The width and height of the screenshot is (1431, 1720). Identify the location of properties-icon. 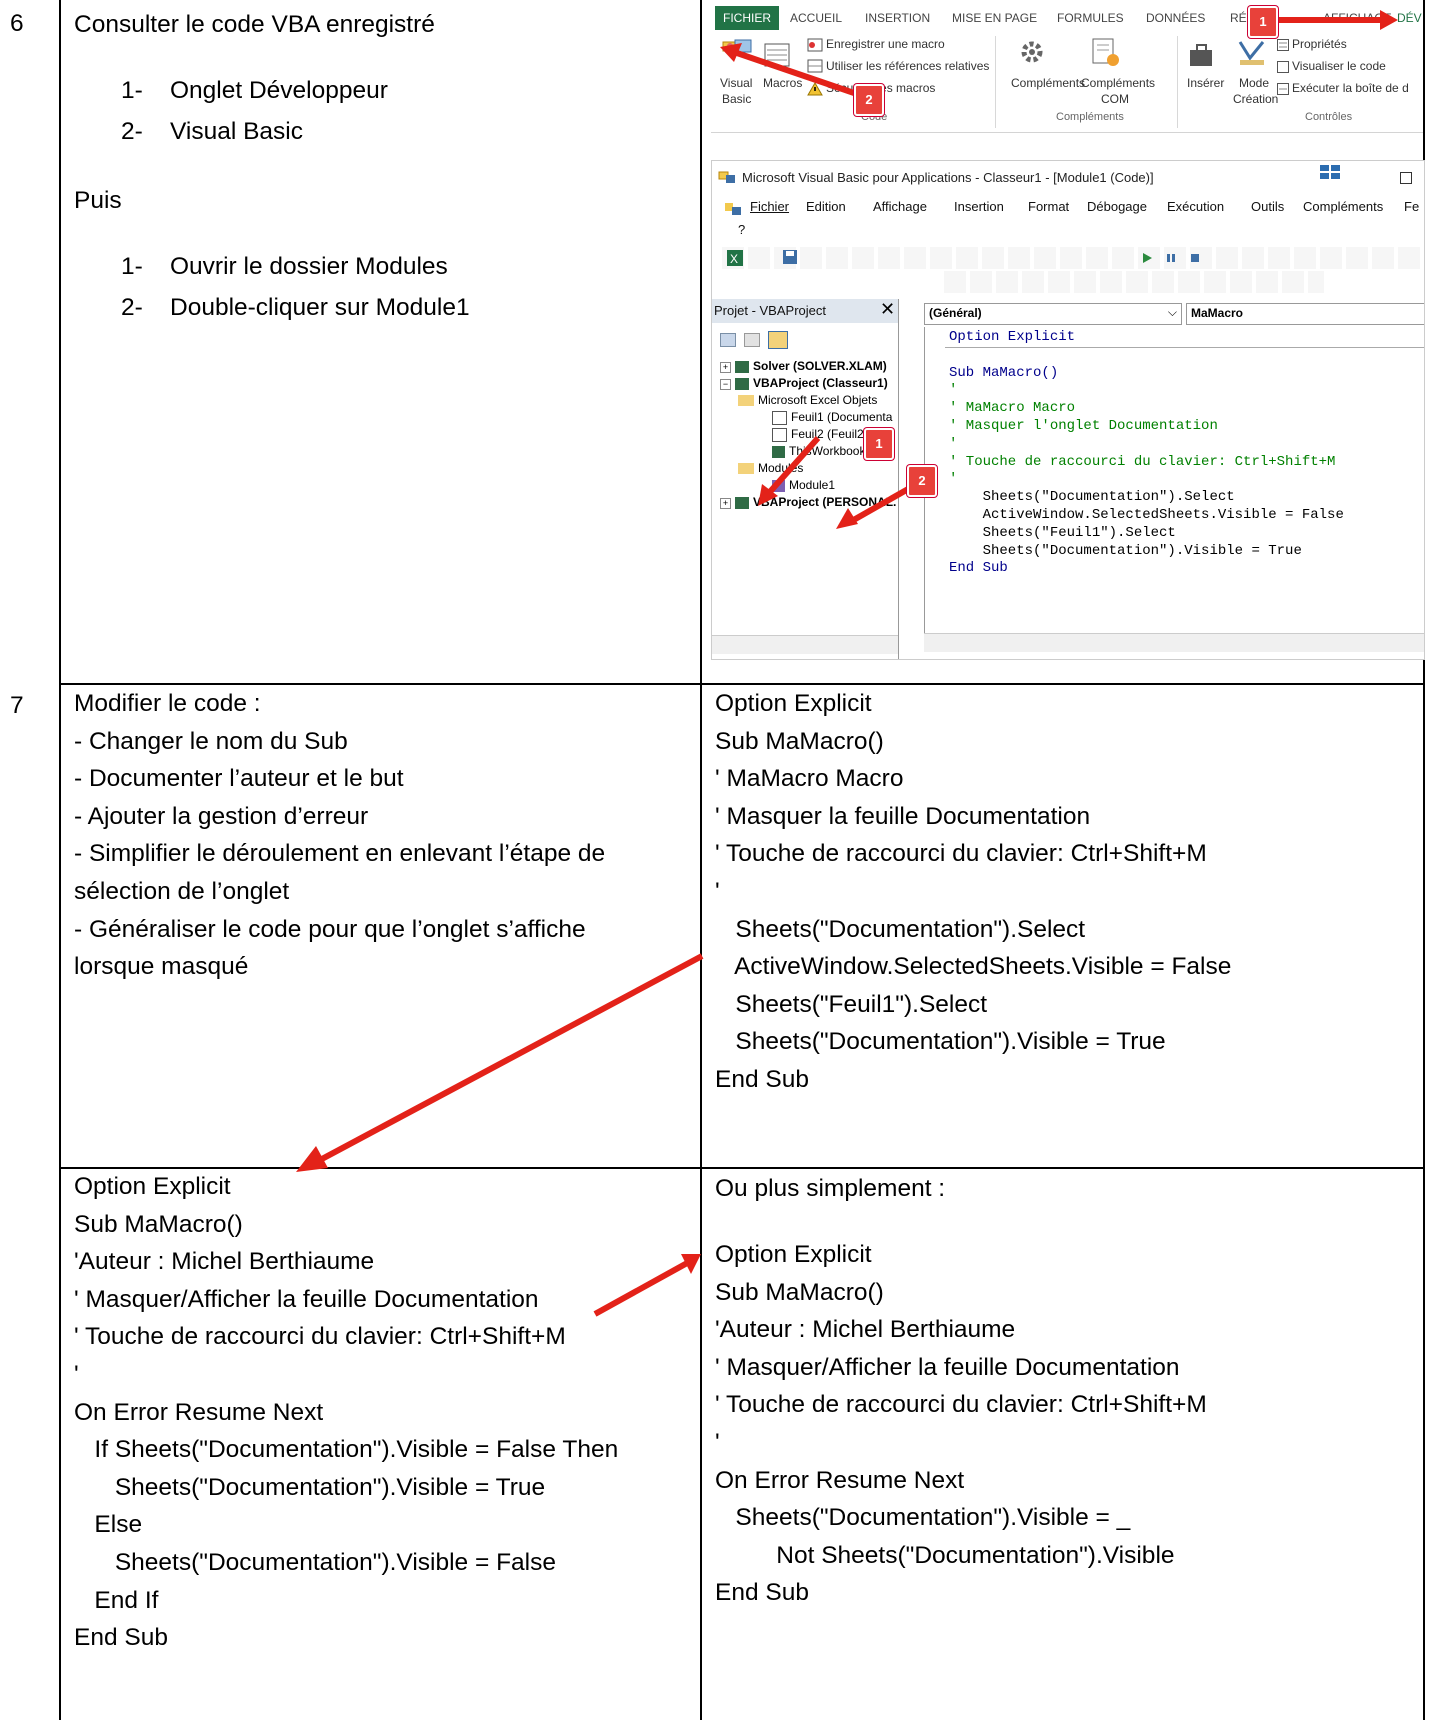
(1283, 45).